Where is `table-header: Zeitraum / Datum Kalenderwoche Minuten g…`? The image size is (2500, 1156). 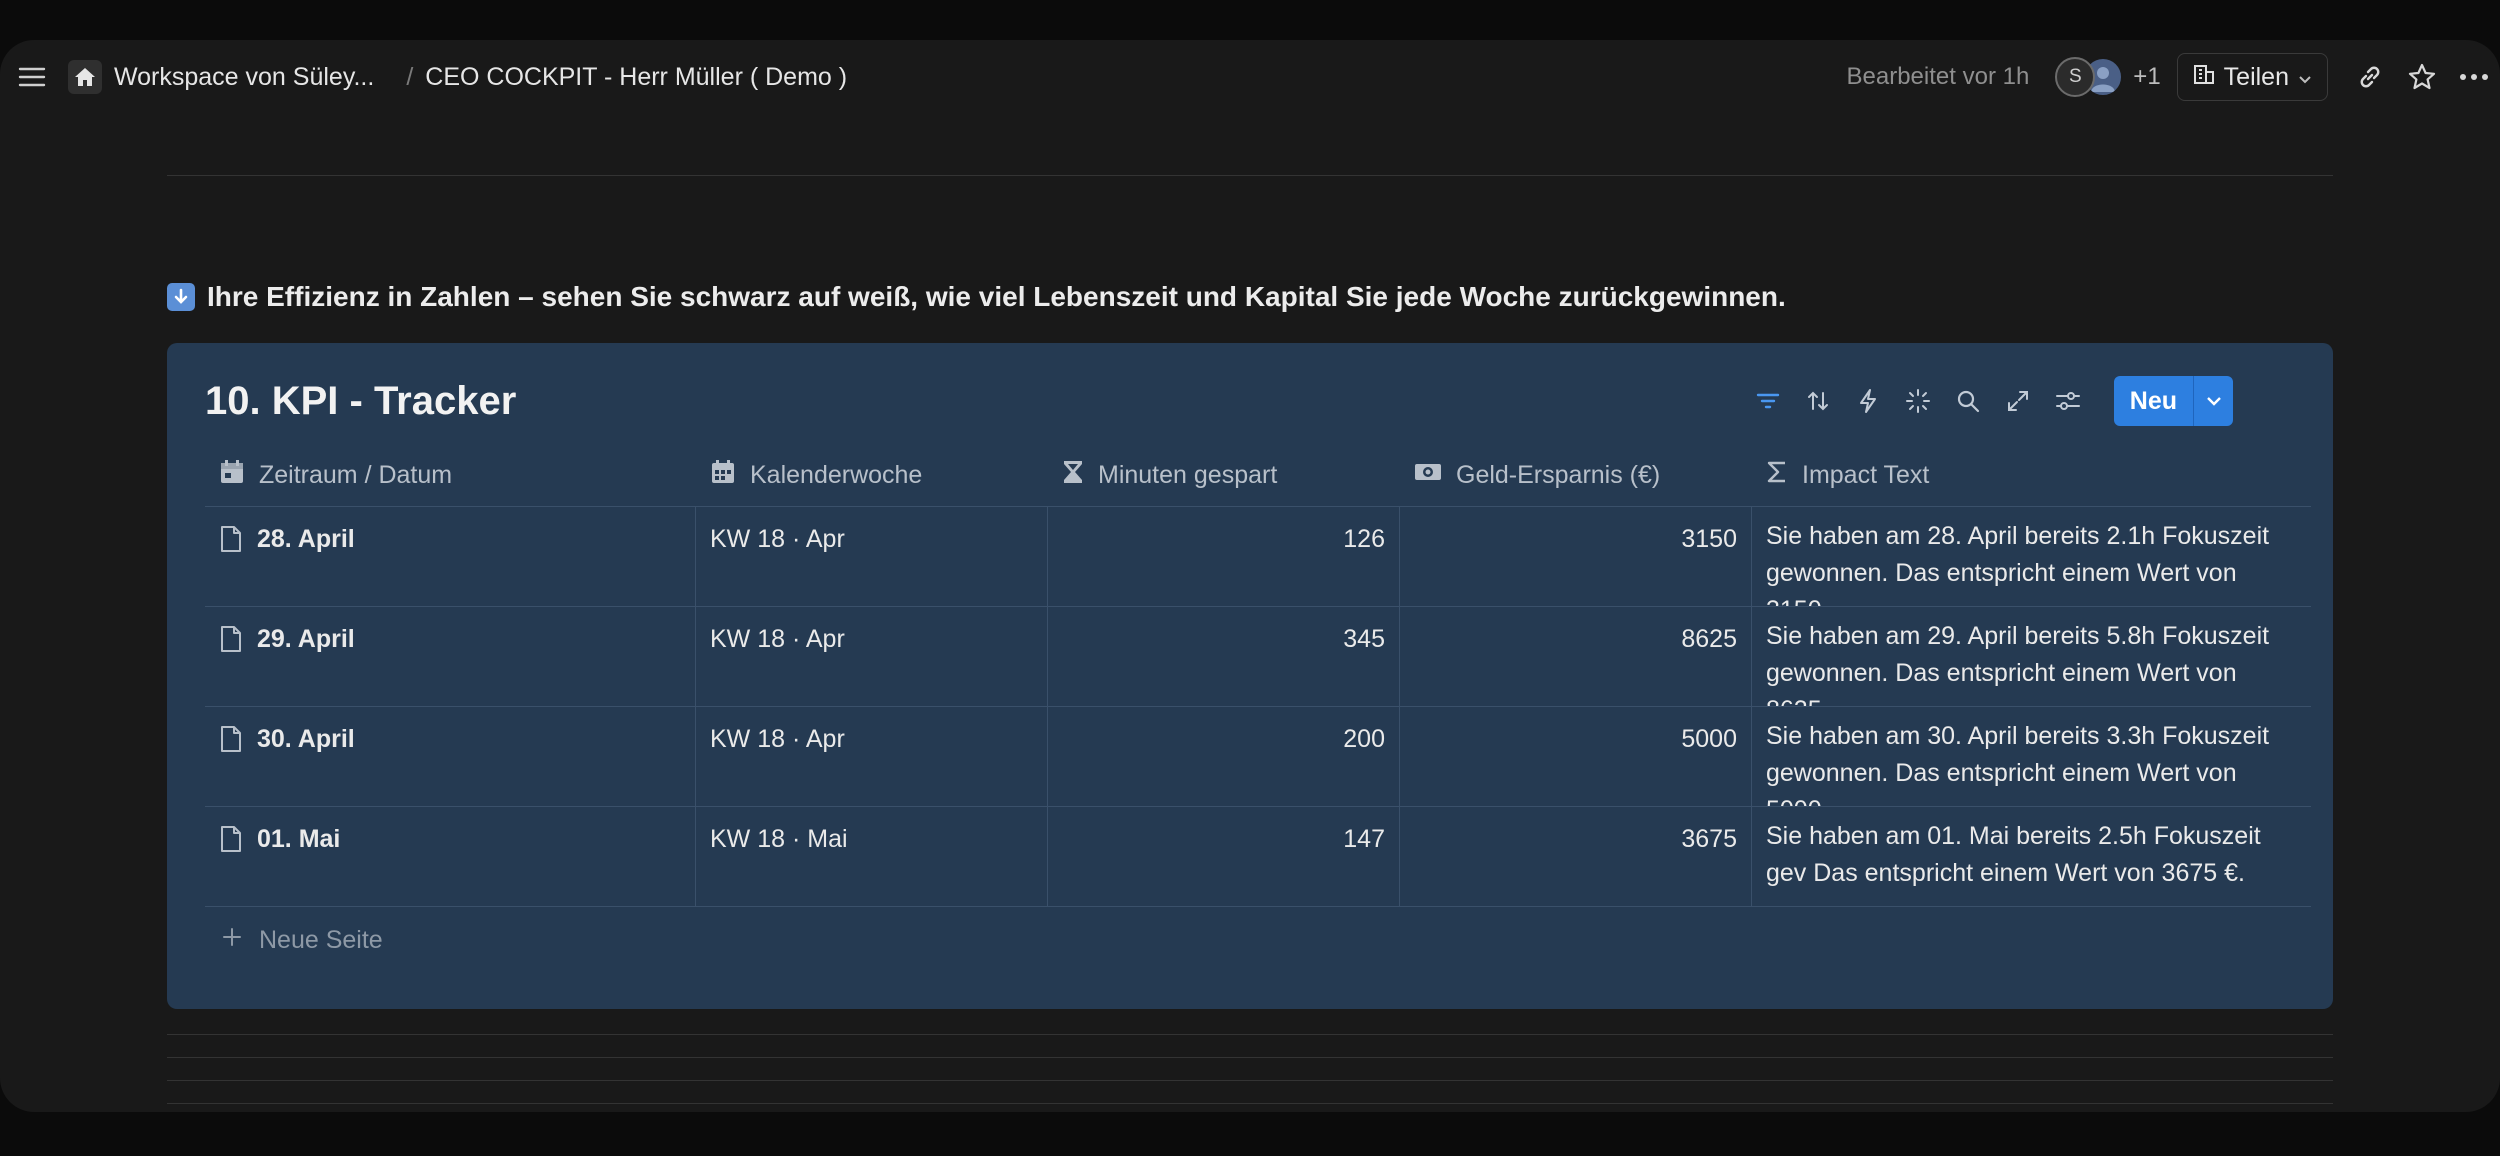
table-header: Zeitraum / Datum Kalenderwoche Minuten g… is located at coordinates (1258, 476).